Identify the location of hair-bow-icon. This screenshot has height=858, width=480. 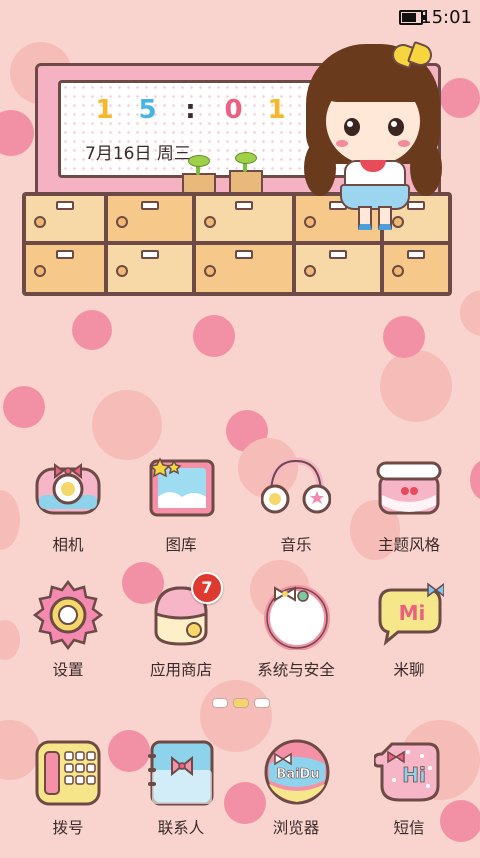
(412, 55).